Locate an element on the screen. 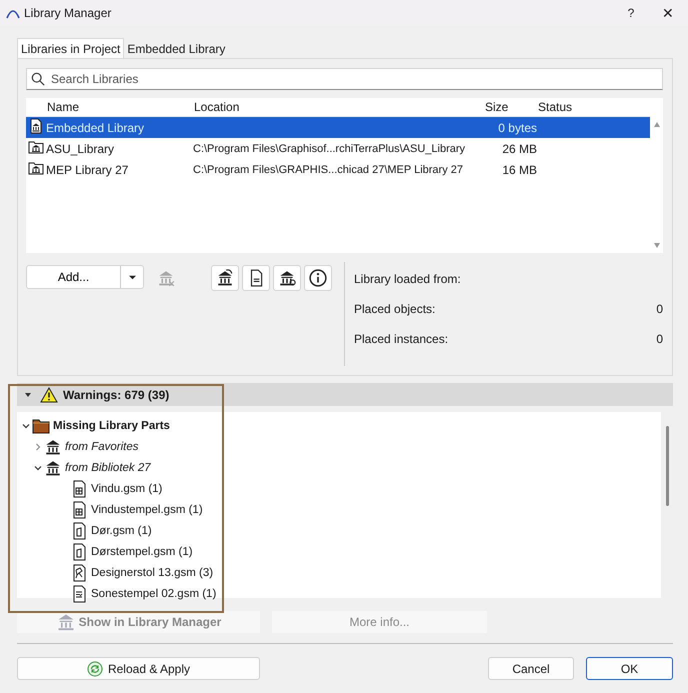  info-icon is located at coordinates (318, 278).